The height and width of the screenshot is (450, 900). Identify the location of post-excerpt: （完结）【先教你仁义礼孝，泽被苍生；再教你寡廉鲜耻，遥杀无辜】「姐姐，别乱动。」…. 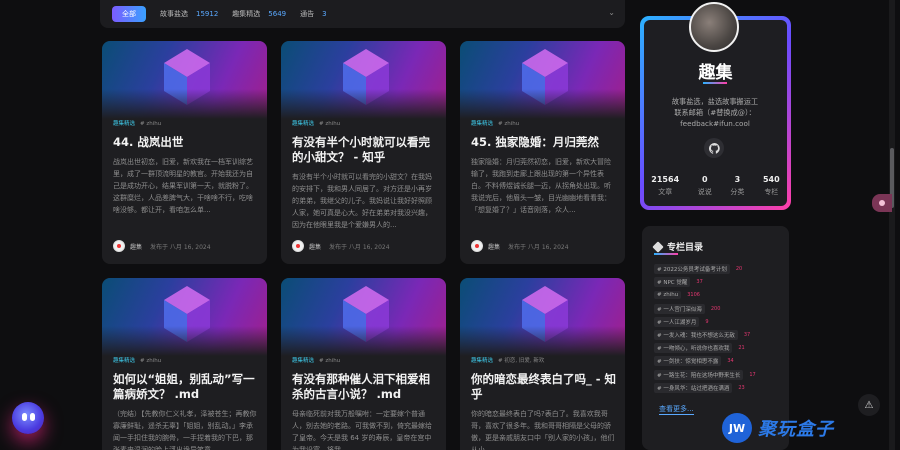
(185, 430).